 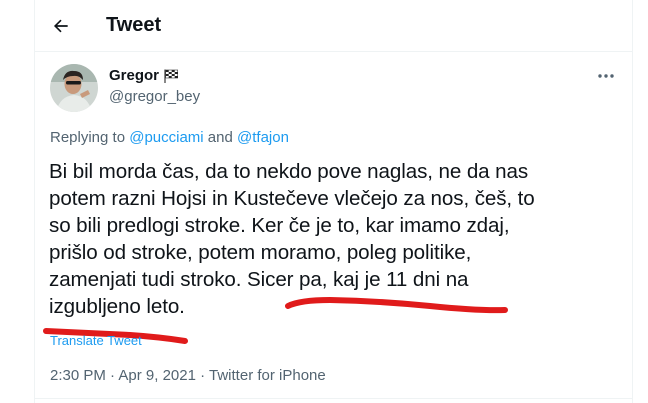 I want to click on tweet-time: 2:30 PM, so click(x=78, y=375).